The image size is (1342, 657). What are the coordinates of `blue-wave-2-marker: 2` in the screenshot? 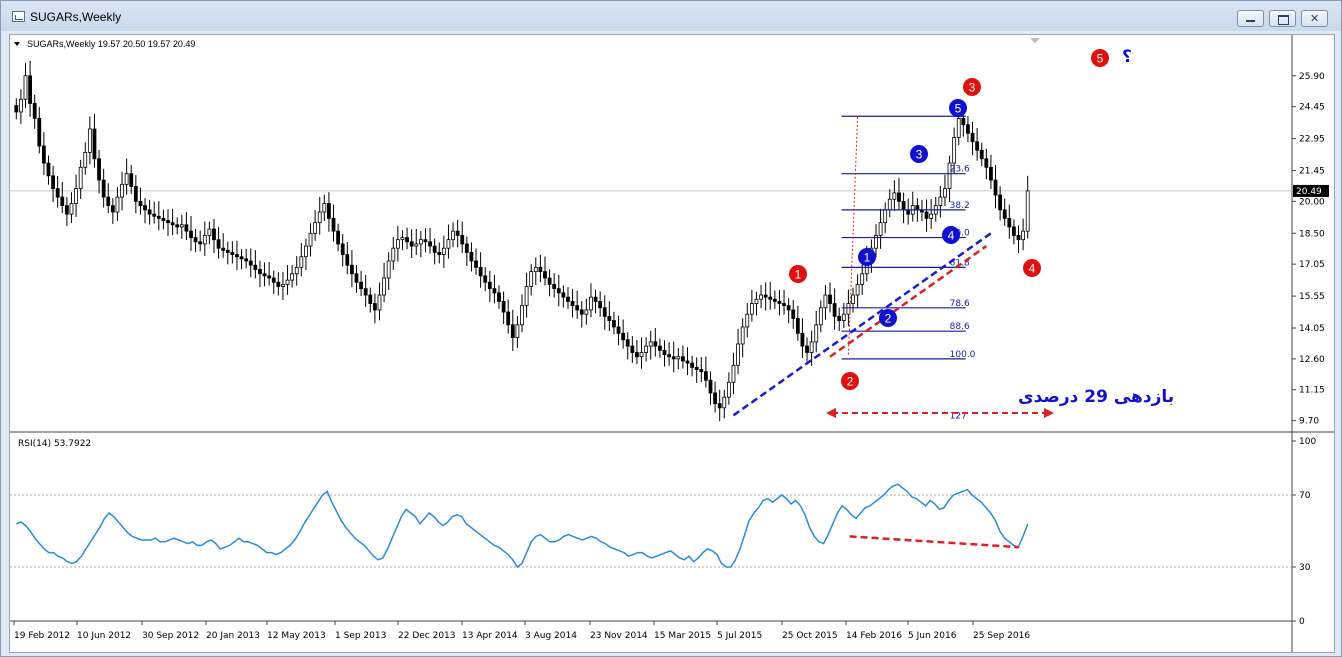 It's located at (888, 319).